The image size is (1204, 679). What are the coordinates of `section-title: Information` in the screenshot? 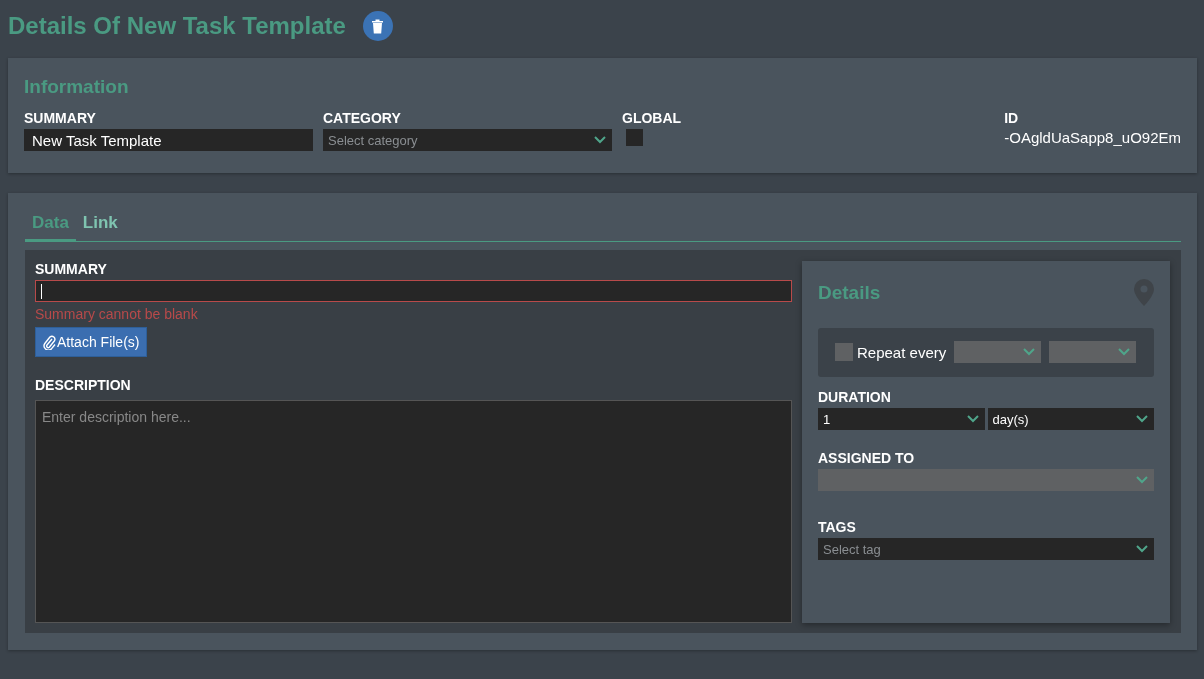 It's located at (77, 87).